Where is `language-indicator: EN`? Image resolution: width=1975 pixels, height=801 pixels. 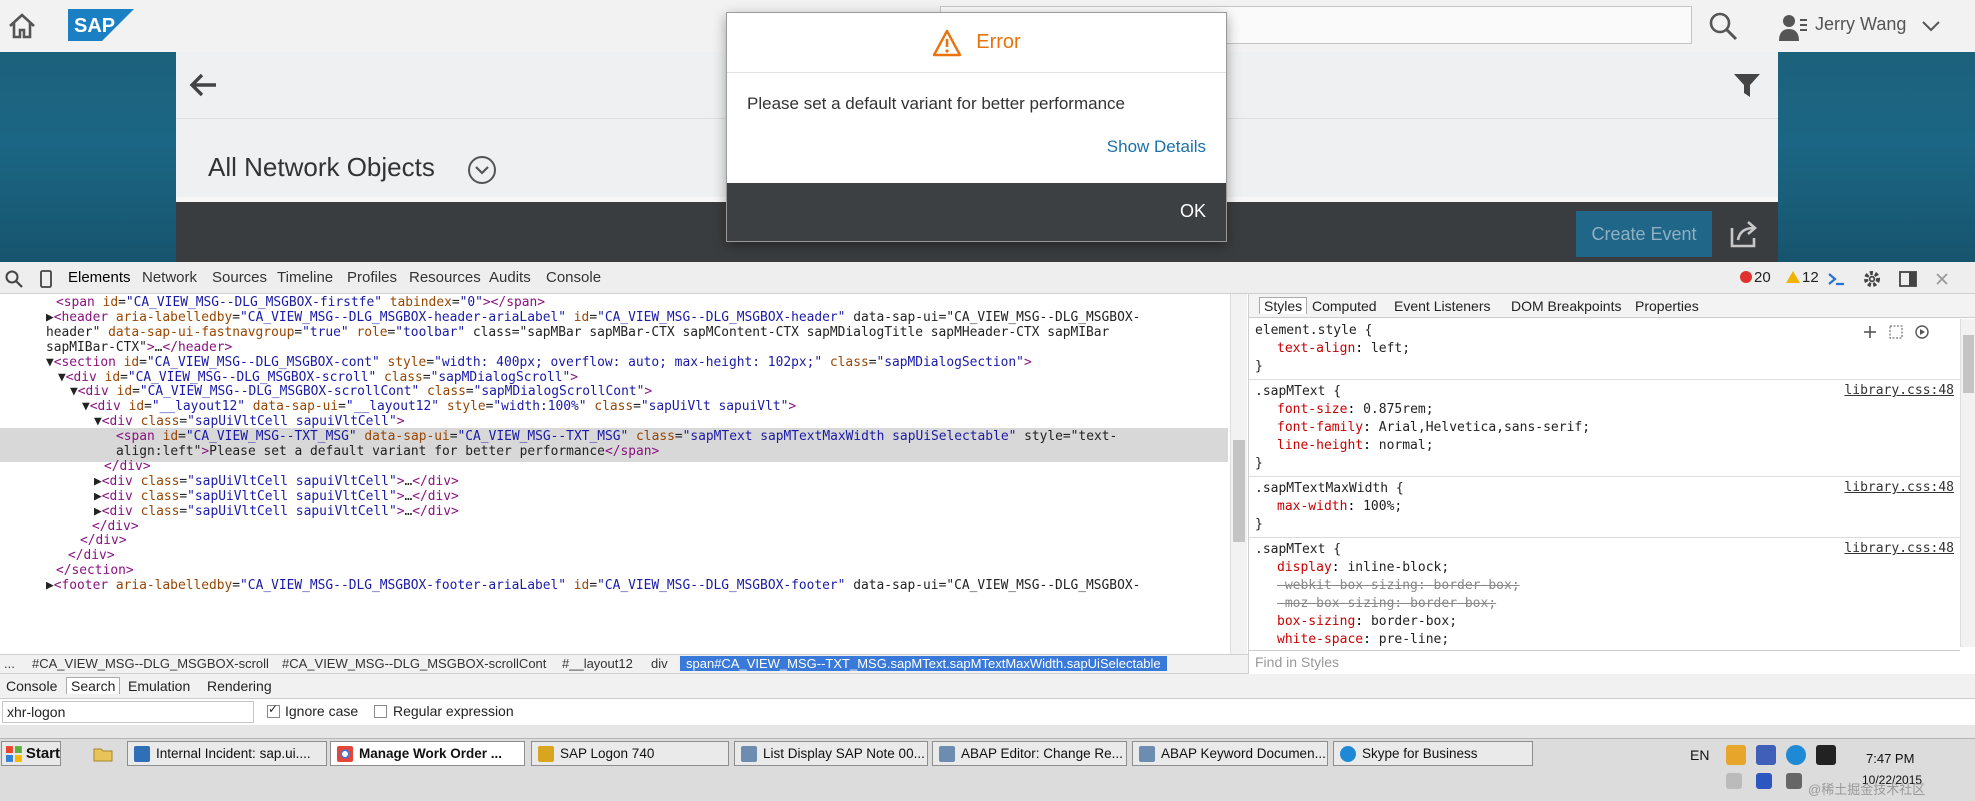
language-indicator: EN is located at coordinates (1699, 755).